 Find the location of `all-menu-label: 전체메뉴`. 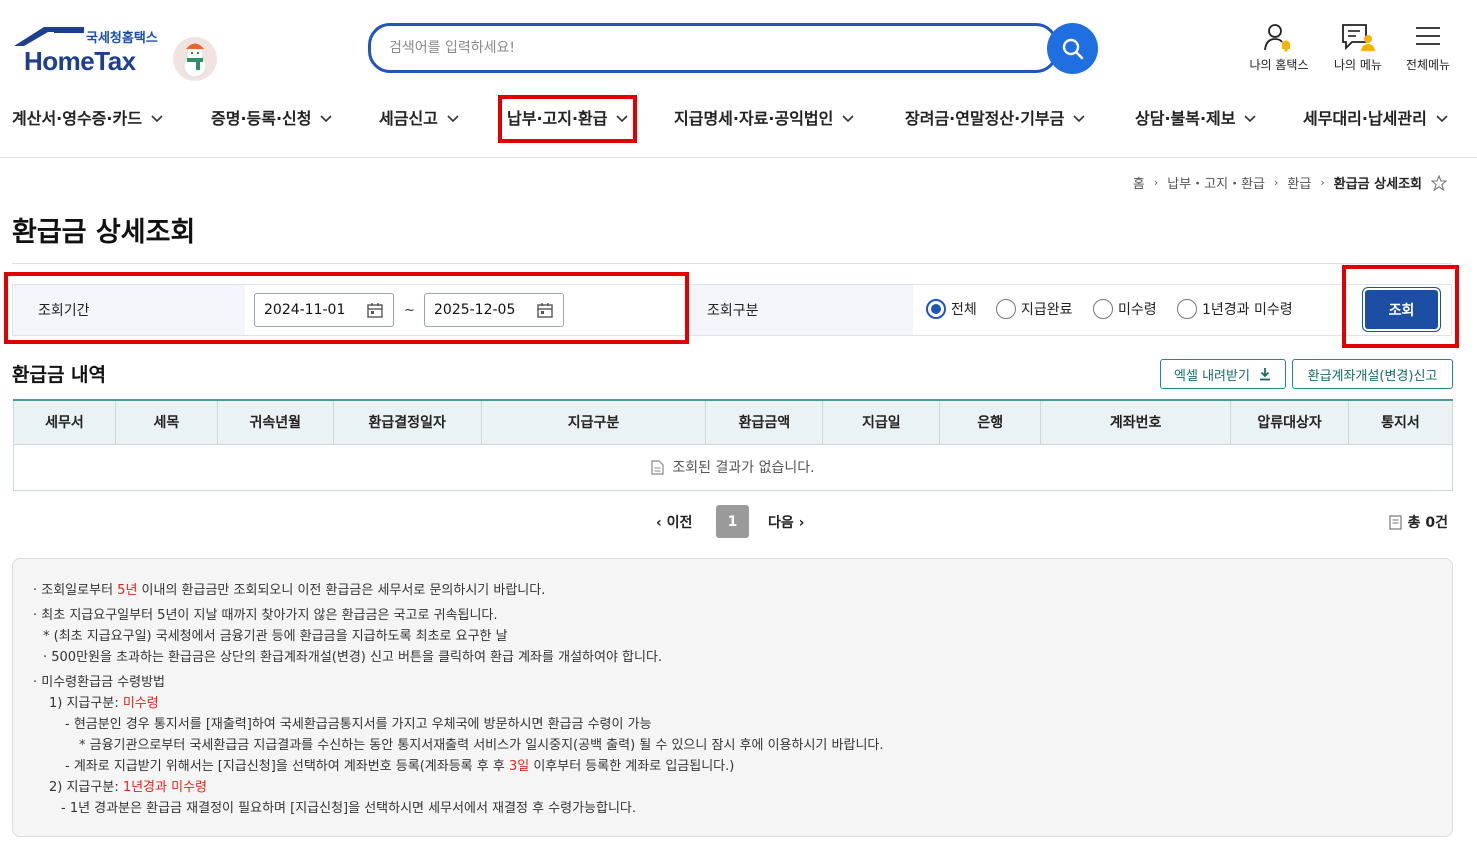

all-menu-label: 전체메뉴 is located at coordinates (1428, 65).